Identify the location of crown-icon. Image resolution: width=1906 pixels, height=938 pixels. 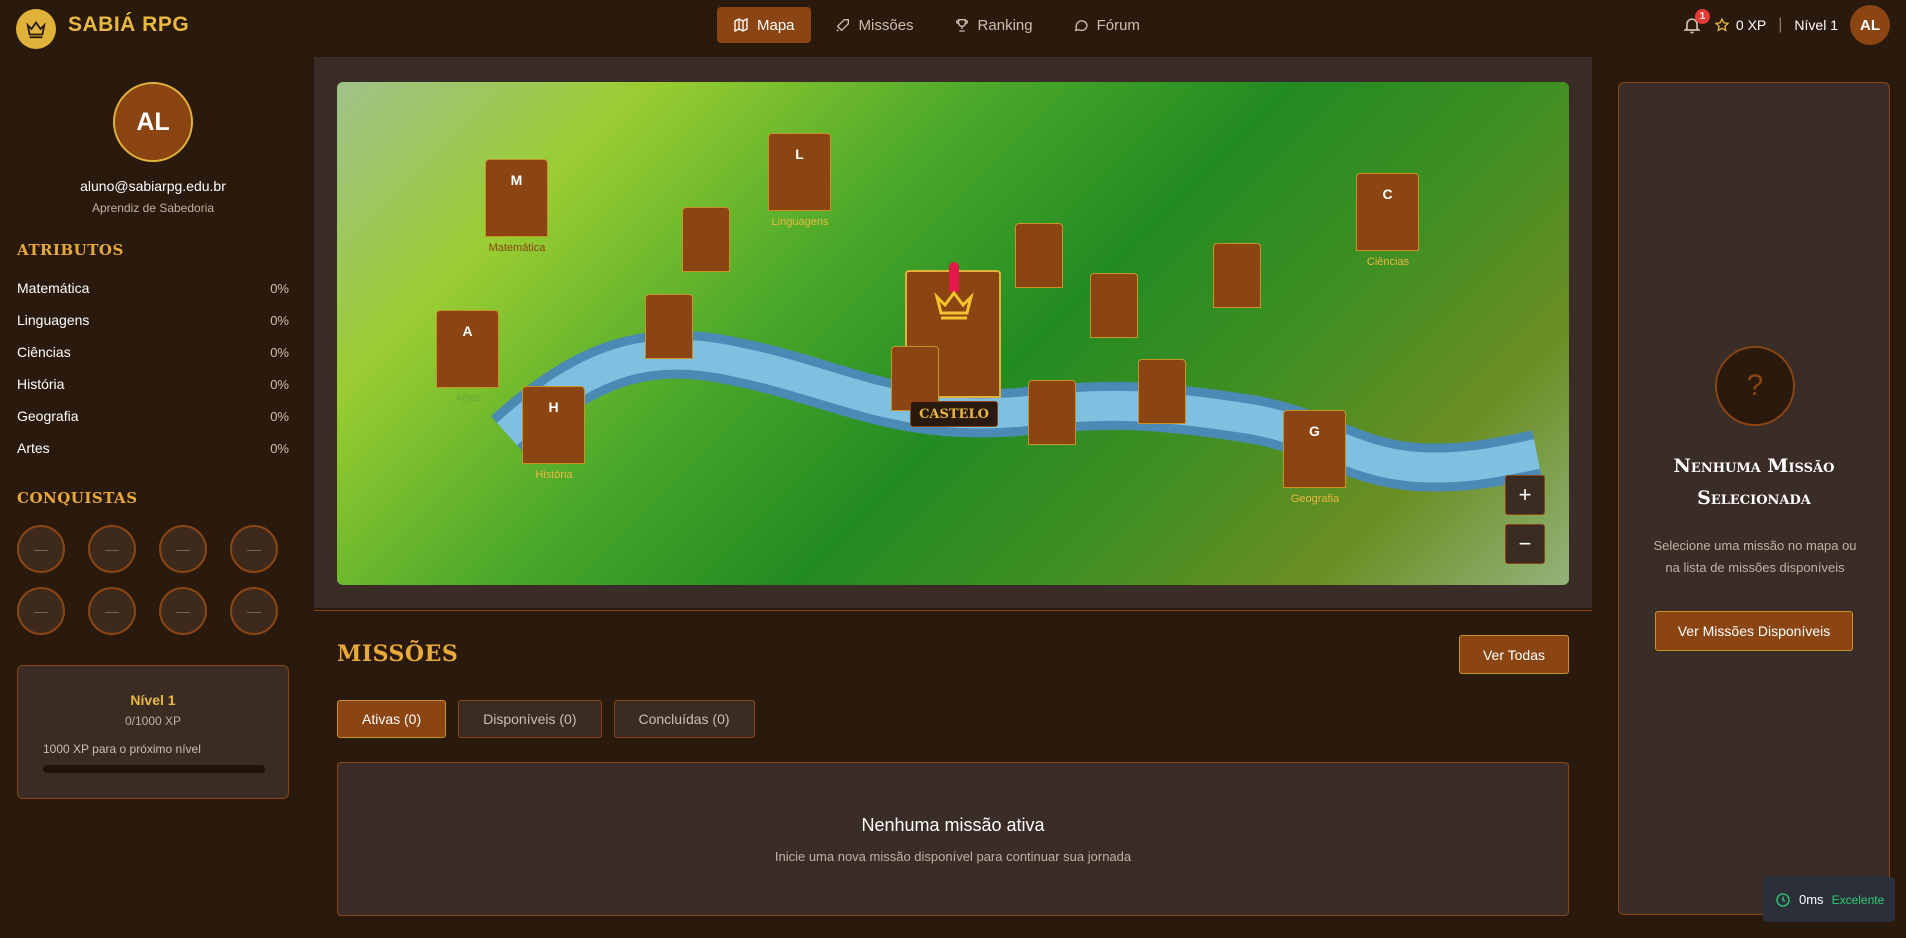
(954, 305).